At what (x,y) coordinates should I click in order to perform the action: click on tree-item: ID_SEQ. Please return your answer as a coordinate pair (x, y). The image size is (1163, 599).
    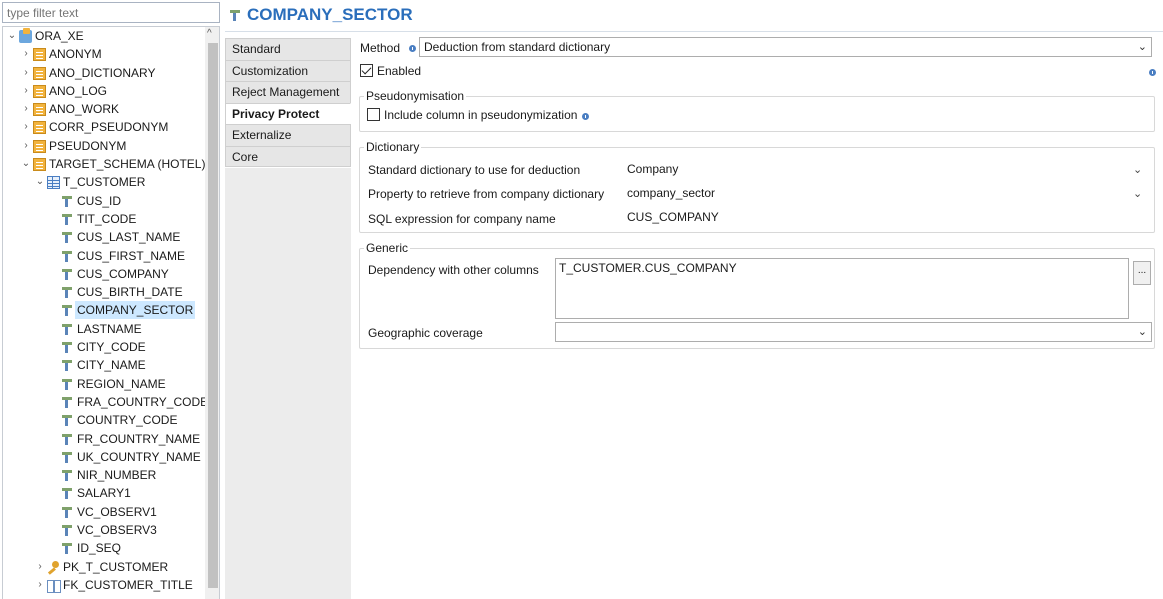
    Looking at the image, I should click on (104, 548).